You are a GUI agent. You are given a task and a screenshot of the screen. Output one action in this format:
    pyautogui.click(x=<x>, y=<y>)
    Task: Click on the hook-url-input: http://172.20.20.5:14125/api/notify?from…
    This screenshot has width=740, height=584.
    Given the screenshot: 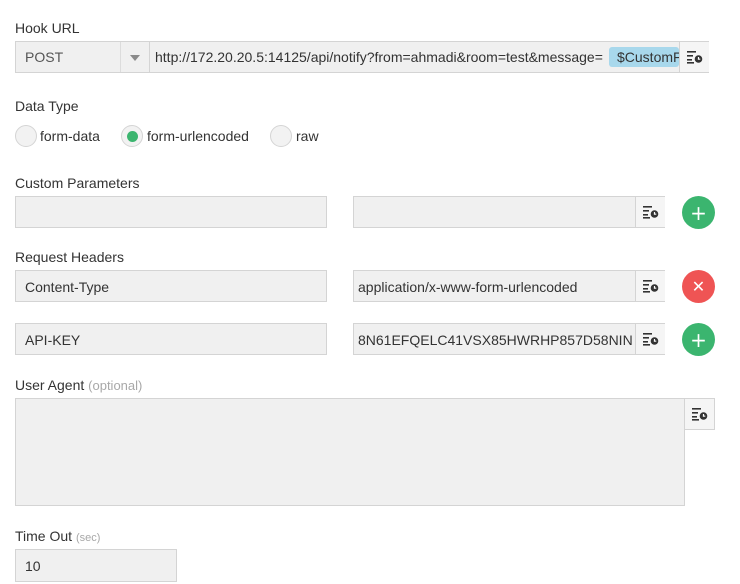 What is the action you would take?
    pyautogui.click(x=429, y=57)
    